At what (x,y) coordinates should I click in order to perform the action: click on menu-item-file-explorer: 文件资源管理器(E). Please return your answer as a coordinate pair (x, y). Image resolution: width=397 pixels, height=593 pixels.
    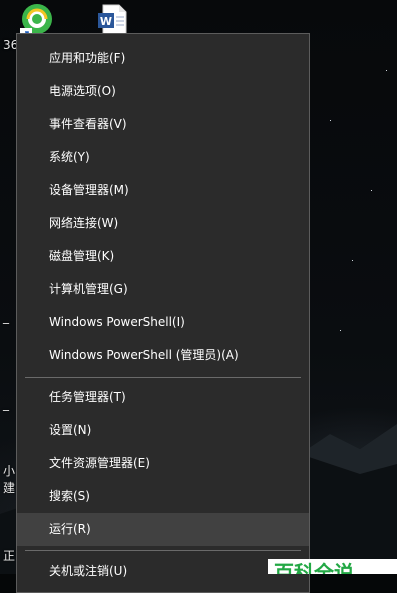
    Looking at the image, I should click on (163, 463).